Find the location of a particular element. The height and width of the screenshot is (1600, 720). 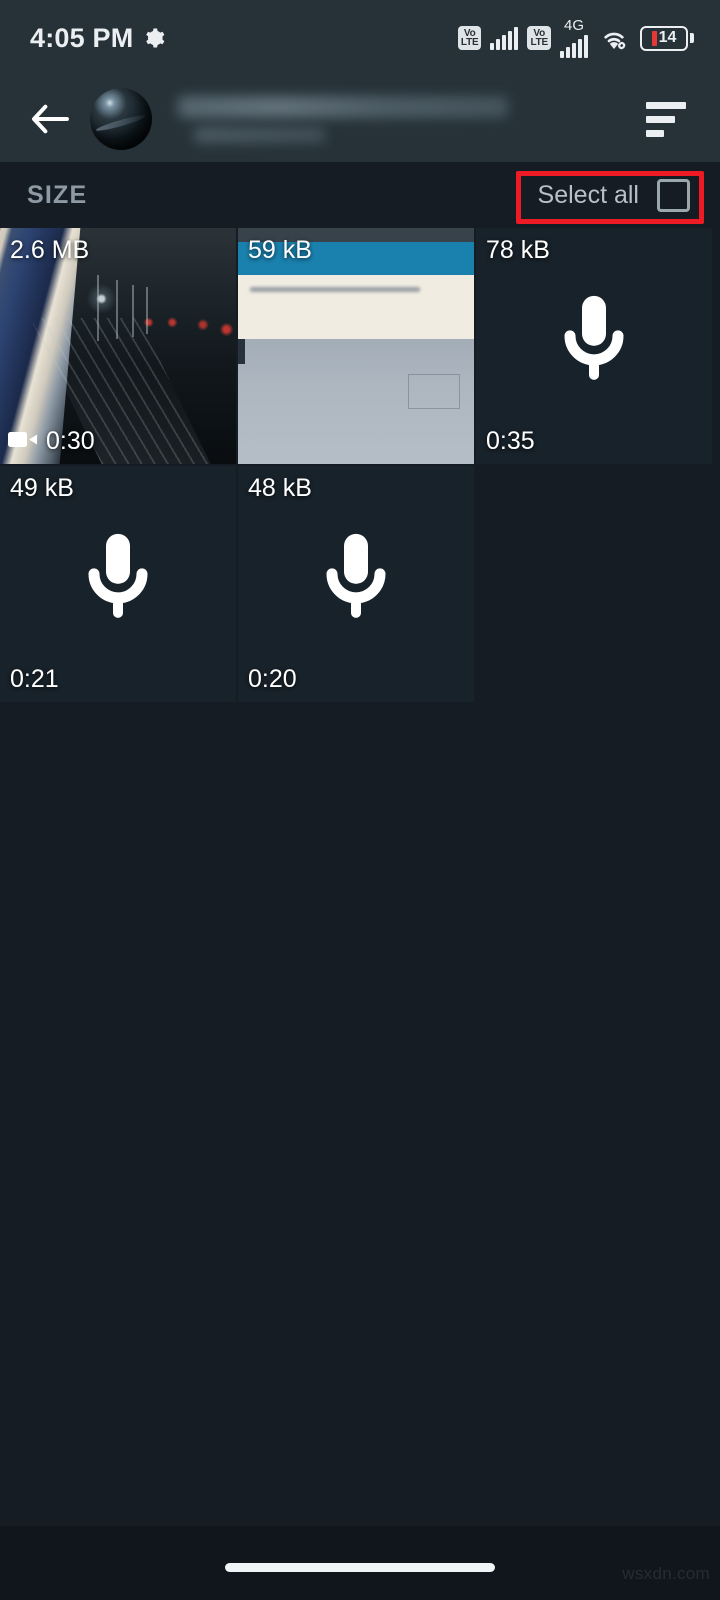

battery-icon: 14 is located at coordinates (667, 38).